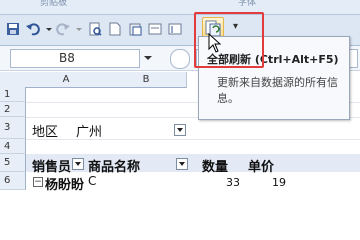 This screenshot has height=240, width=360. What do you see at coordinates (64, 183) in the screenshot?
I see `row-salesperson-cell: 杨盼盼` at bounding box center [64, 183].